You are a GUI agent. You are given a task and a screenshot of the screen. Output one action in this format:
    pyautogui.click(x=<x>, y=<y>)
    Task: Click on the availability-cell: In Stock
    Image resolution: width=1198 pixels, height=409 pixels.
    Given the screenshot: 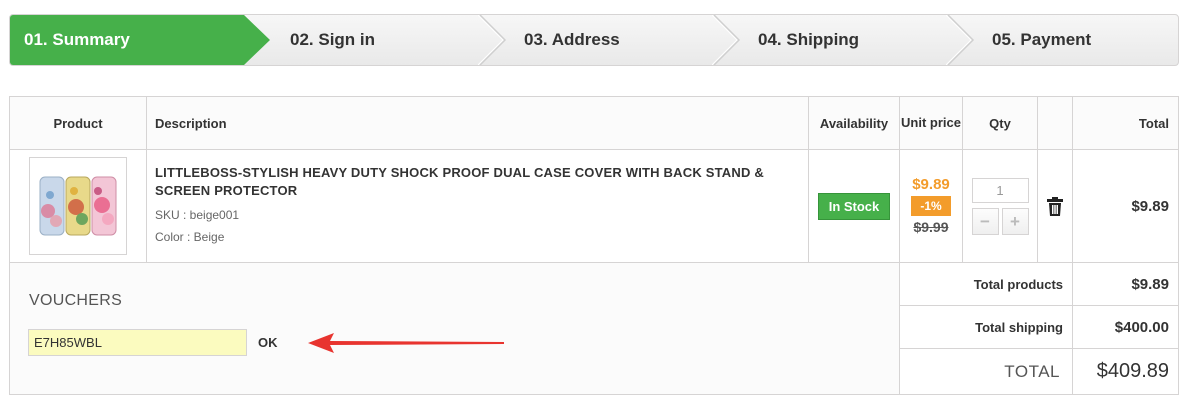 What is the action you would take?
    pyautogui.click(x=854, y=206)
    